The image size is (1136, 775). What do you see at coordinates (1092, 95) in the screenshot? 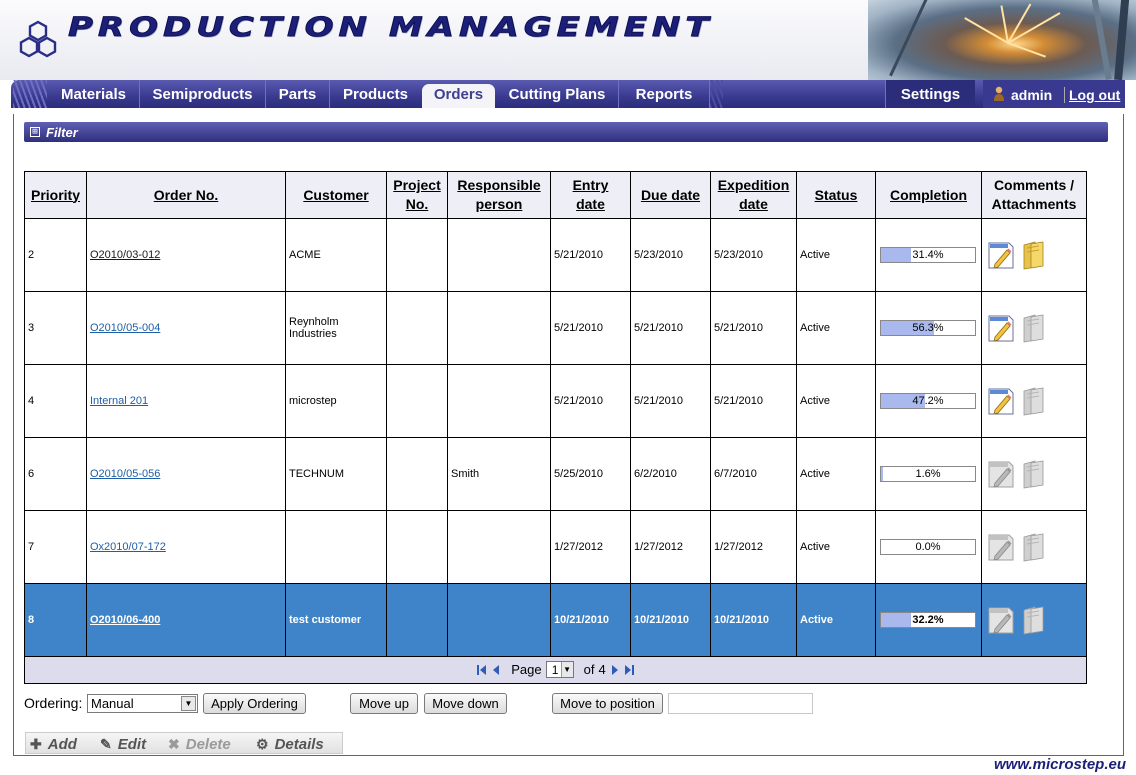
I see `logout-link: Log out` at bounding box center [1092, 95].